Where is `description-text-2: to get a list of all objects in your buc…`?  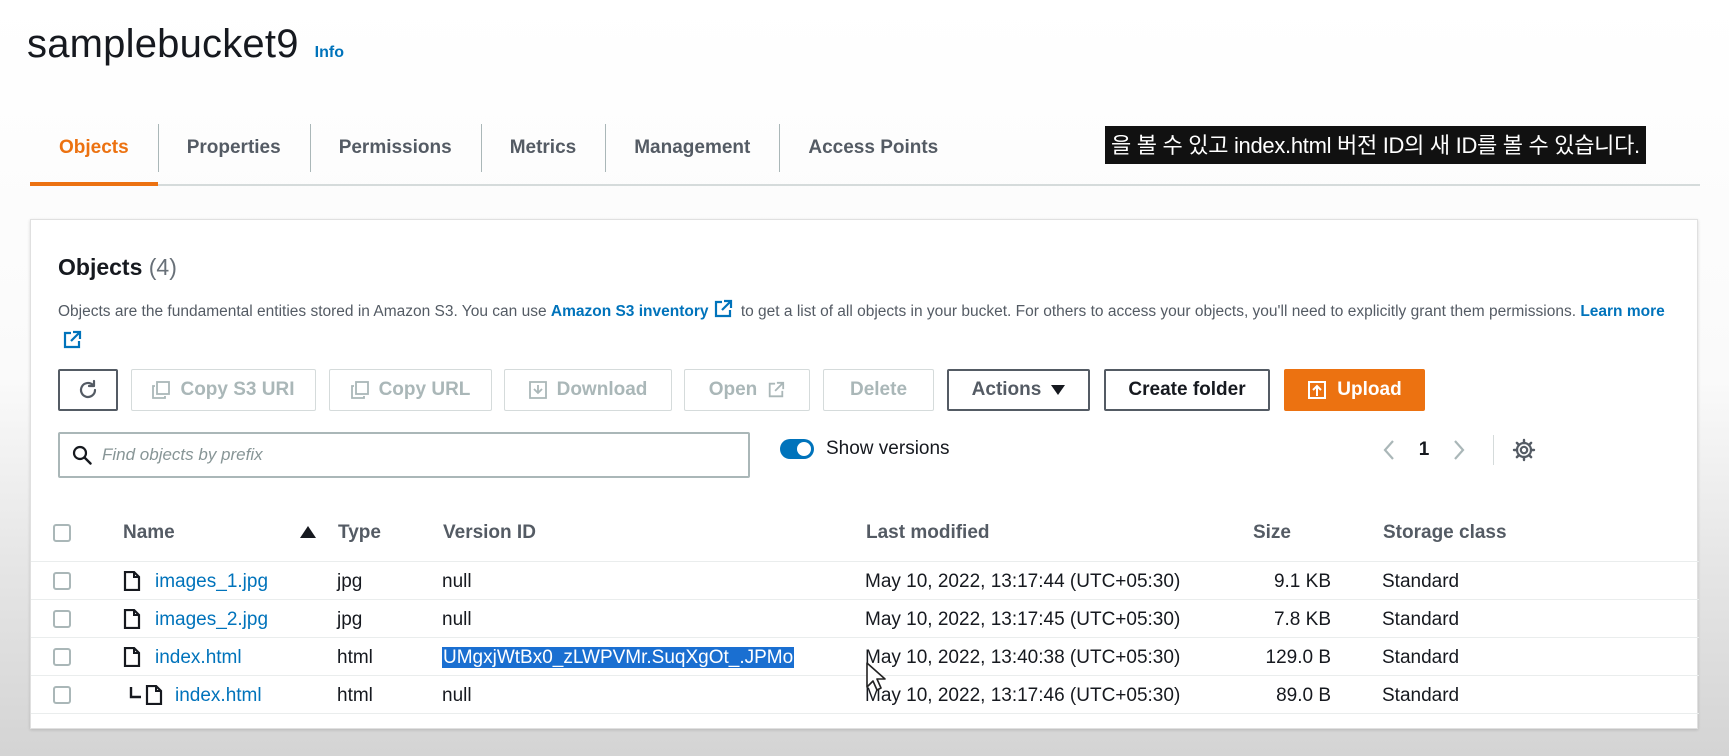
description-text-2: to get a list of all objects in your buc… is located at coordinates (1158, 311).